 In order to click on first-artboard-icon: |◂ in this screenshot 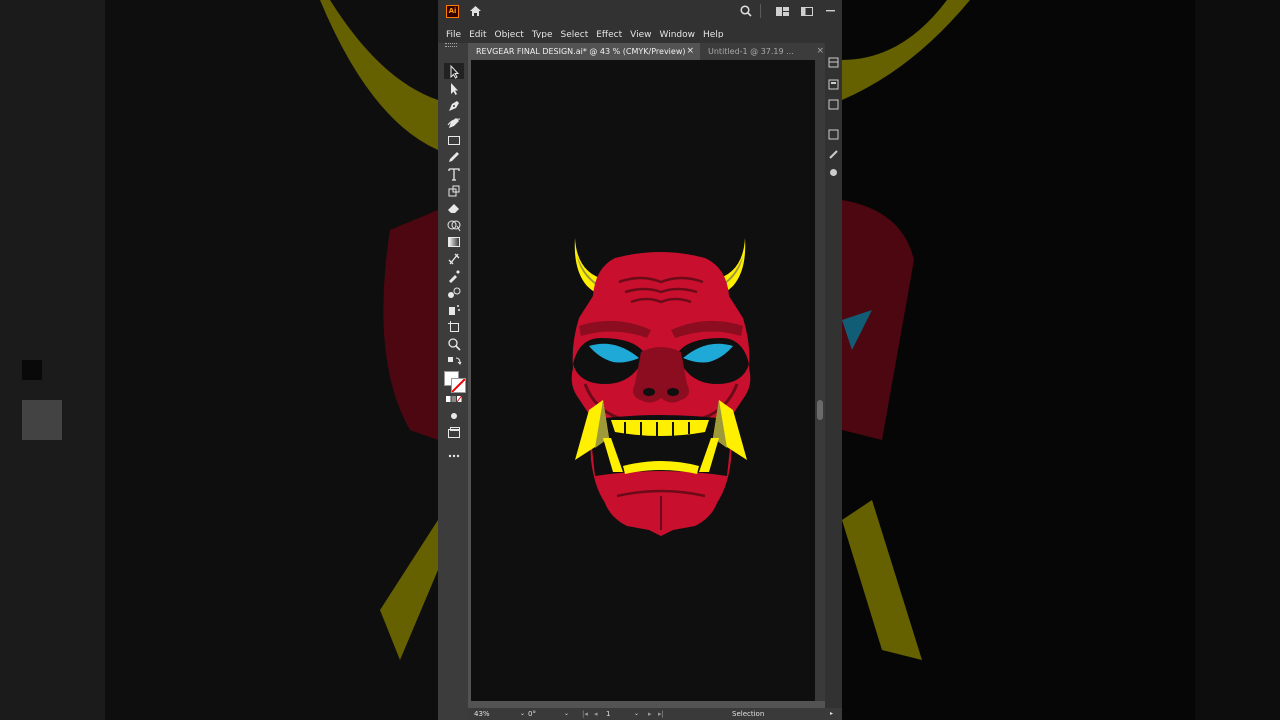, I will do `click(585, 714)`.